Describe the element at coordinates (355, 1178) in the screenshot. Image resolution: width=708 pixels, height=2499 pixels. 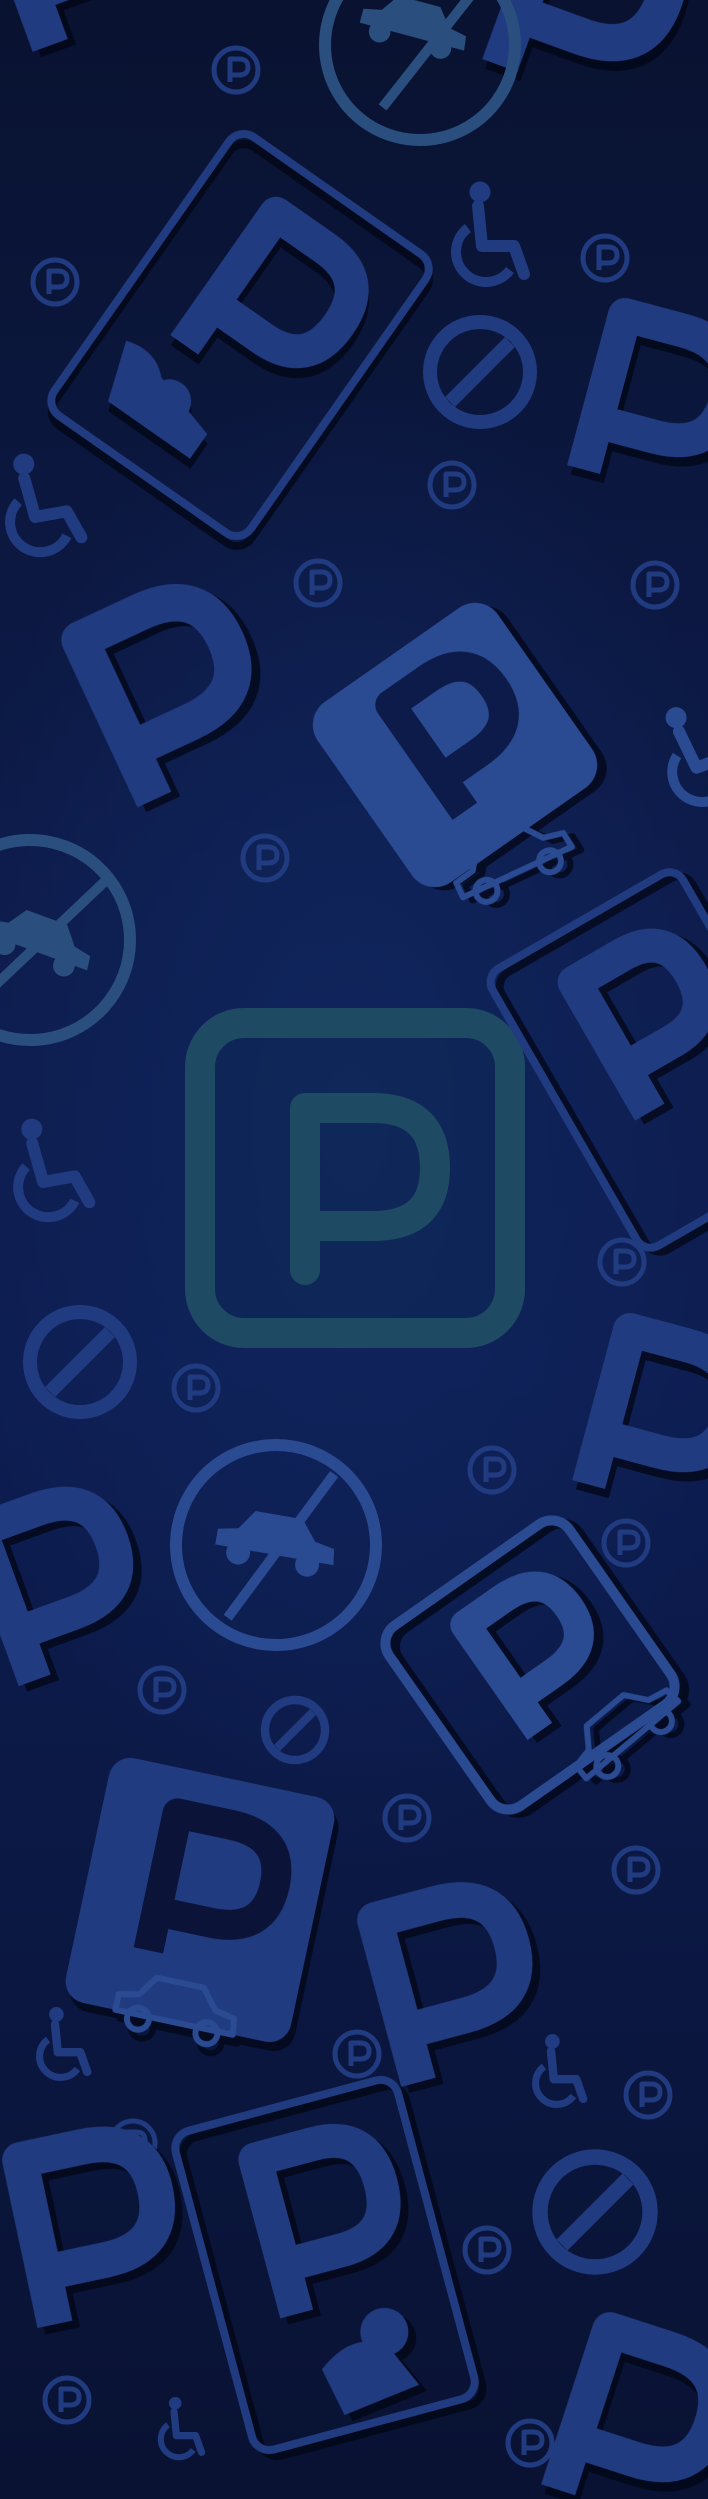
I see `center-parking-sign` at that location.